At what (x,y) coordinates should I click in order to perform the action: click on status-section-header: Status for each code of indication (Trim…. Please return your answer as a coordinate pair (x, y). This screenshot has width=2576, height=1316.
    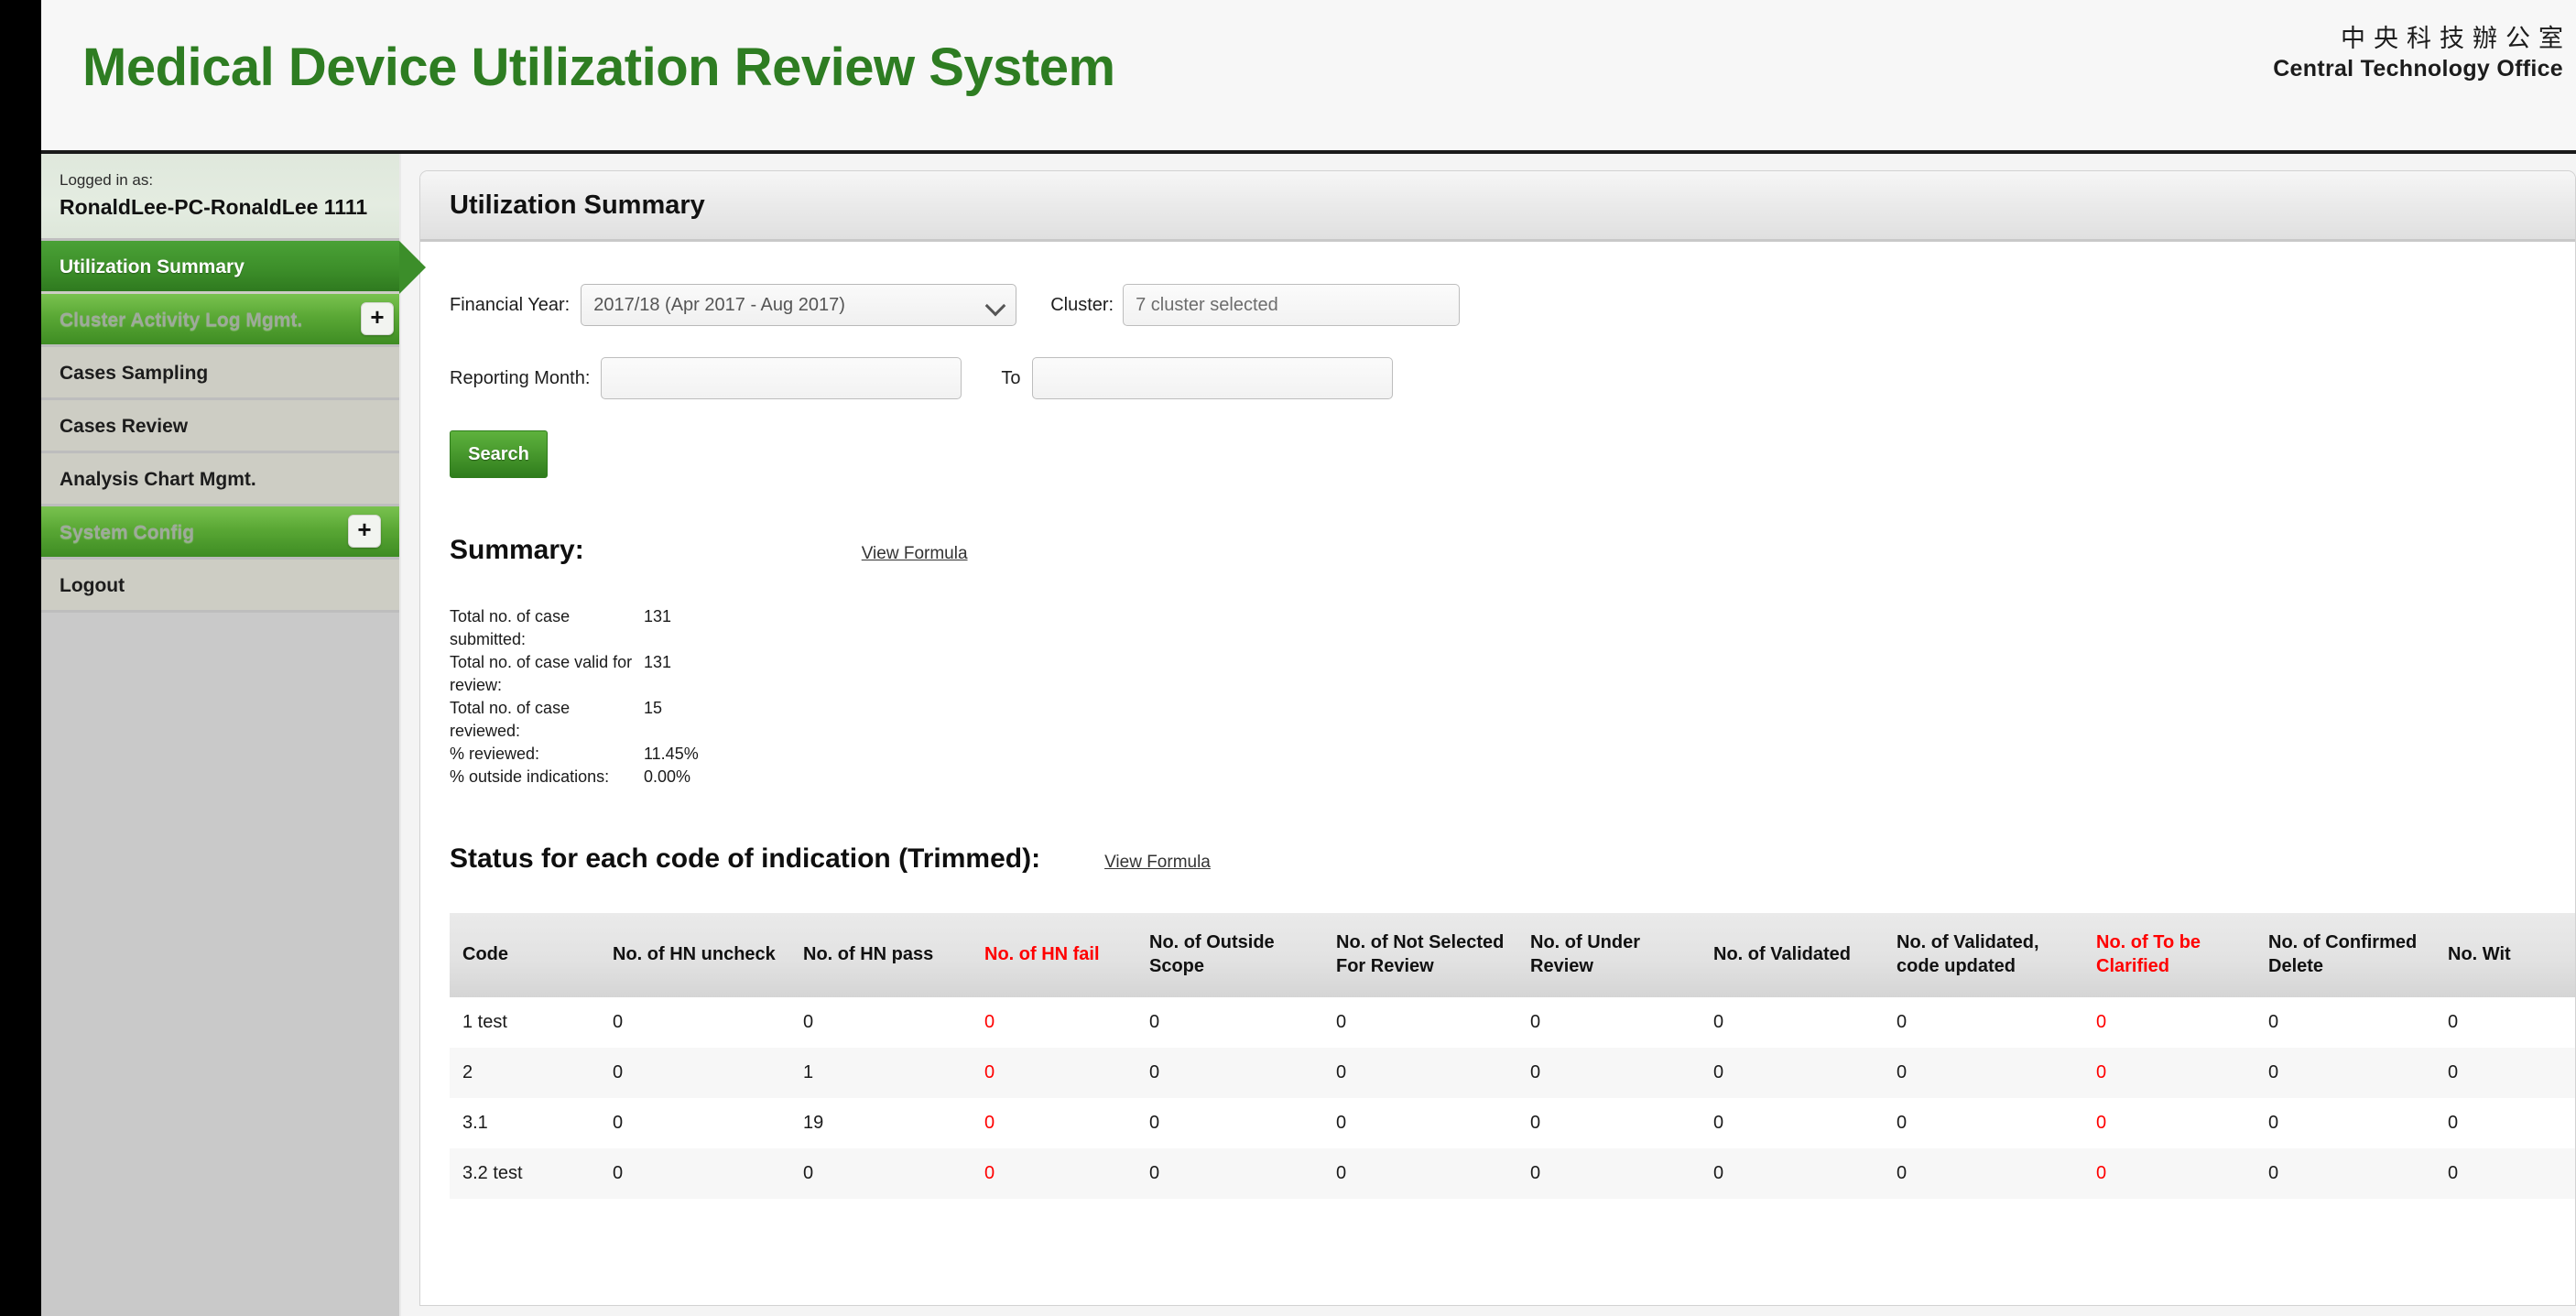
    Looking at the image, I should click on (1512, 859).